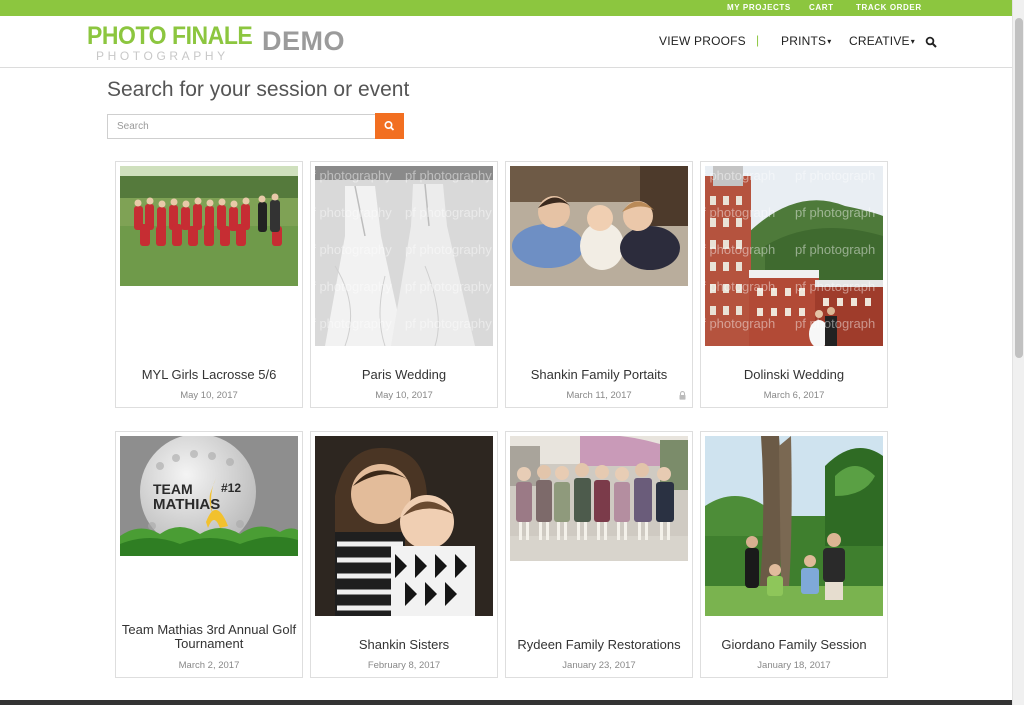 The height and width of the screenshot is (705, 1024). I want to click on golf-graphic-text-mathias: MATHIAS, so click(187, 504).